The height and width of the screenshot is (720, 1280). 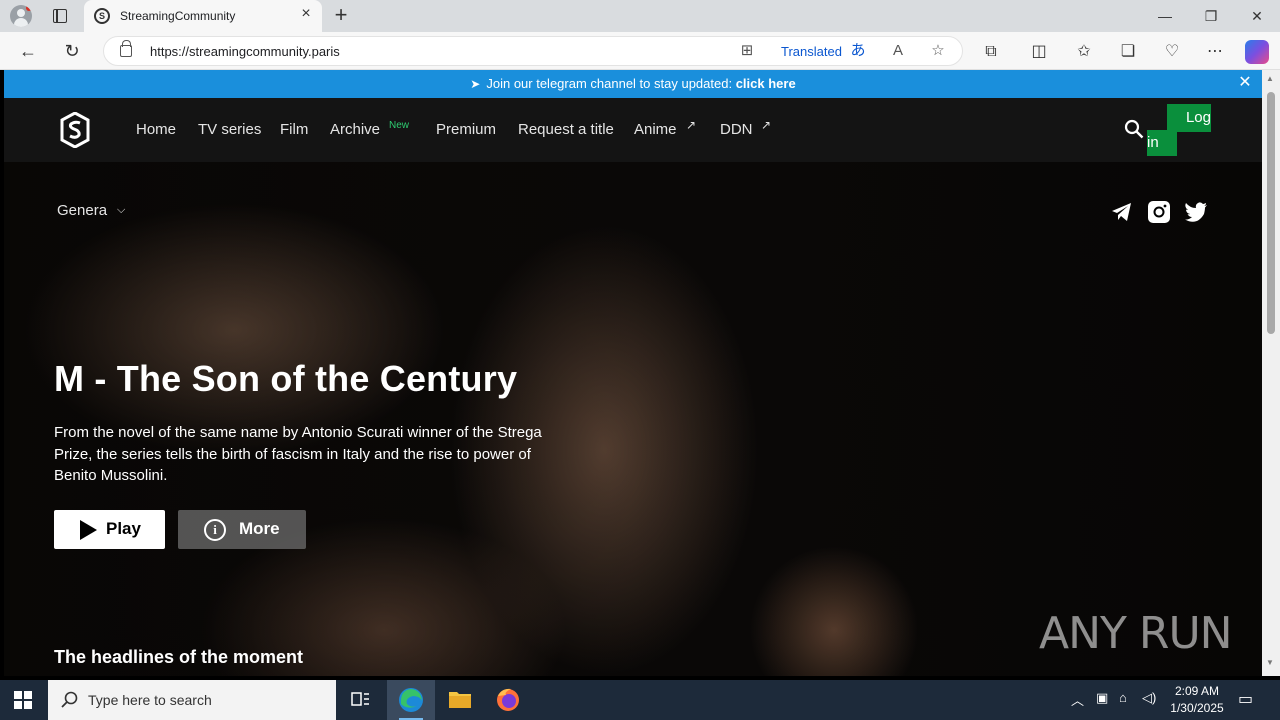 What do you see at coordinates (88, 530) in the screenshot?
I see `play-icon` at bounding box center [88, 530].